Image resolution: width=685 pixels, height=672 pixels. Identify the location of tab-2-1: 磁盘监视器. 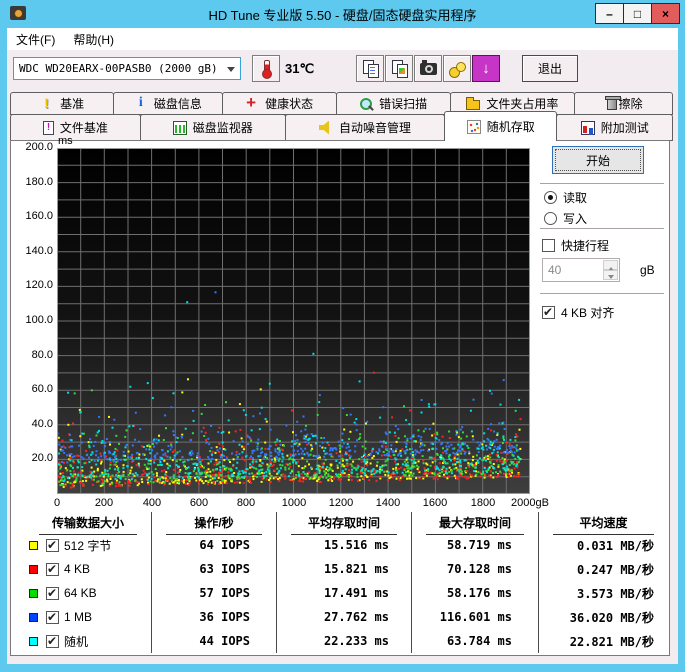
(212, 127).